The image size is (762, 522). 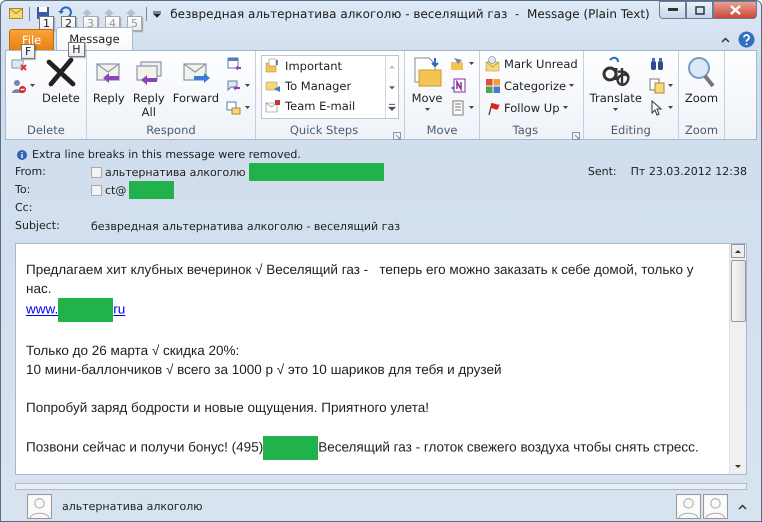 I want to click on magnifier-icon, so click(x=701, y=72).